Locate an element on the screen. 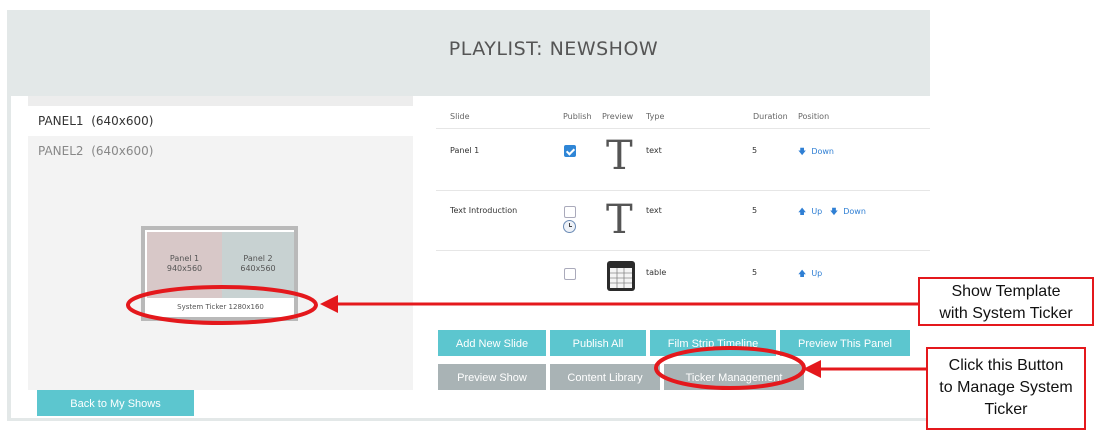  callout-text: Show Template is located at coordinates (1006, 291).